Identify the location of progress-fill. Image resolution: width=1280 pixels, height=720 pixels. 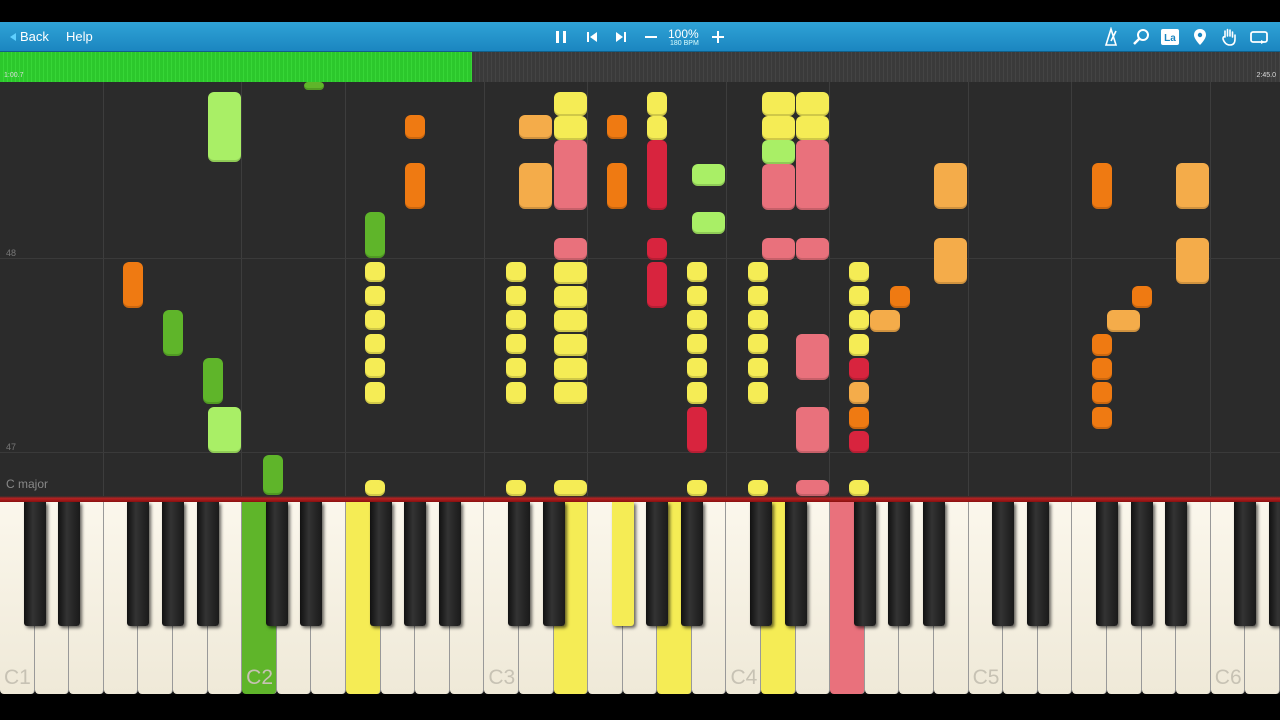
(236, 67).